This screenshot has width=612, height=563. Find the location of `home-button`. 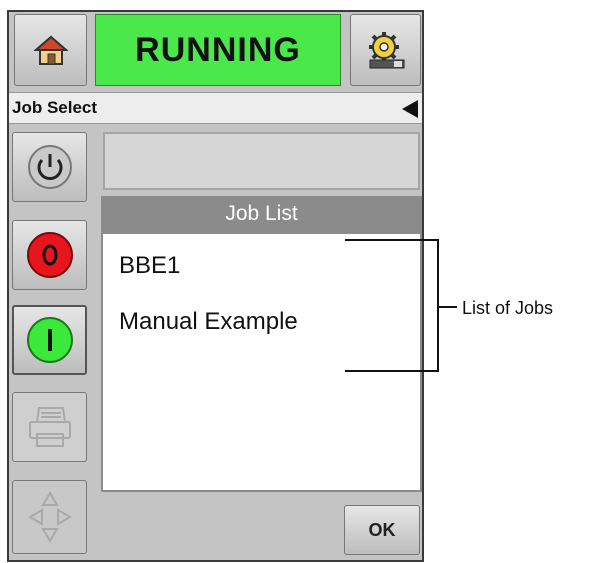

home-button is located at coordinates (50, 50).